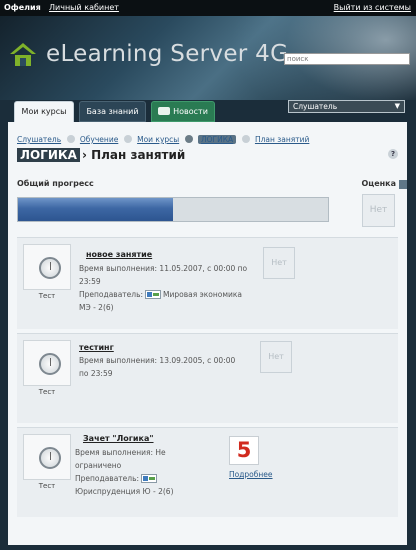 The width and height of the screenshot is (416, 550). I want to click on item-title-link: новое занятие, so click(119, 254).